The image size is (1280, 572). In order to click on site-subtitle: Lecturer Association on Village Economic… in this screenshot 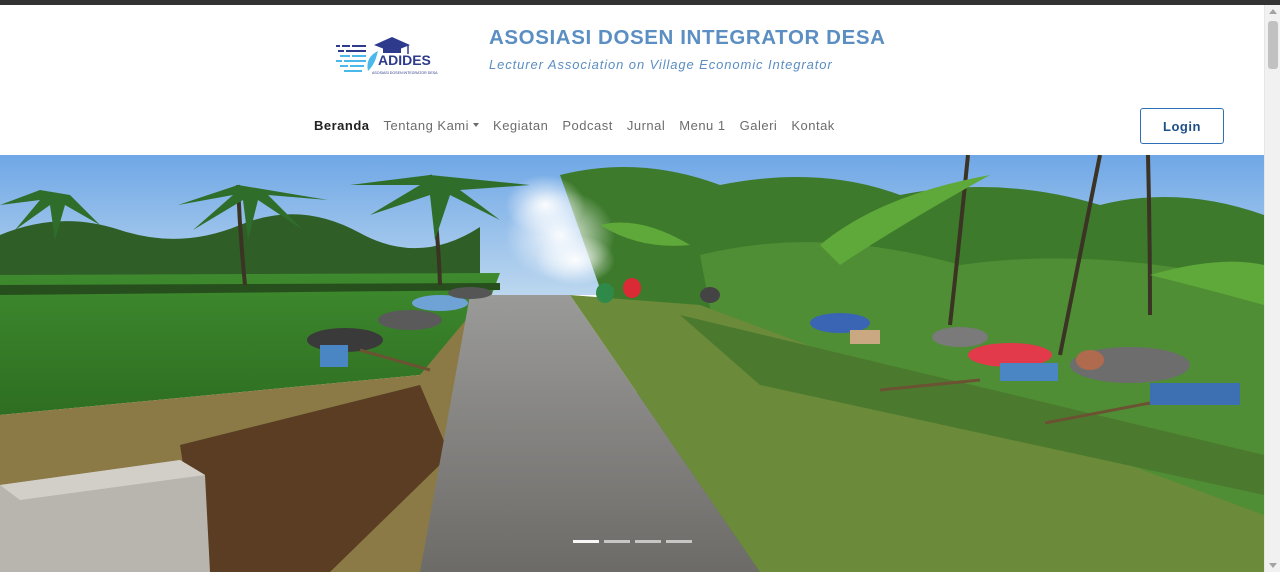, I will do `click(661, 64)`.